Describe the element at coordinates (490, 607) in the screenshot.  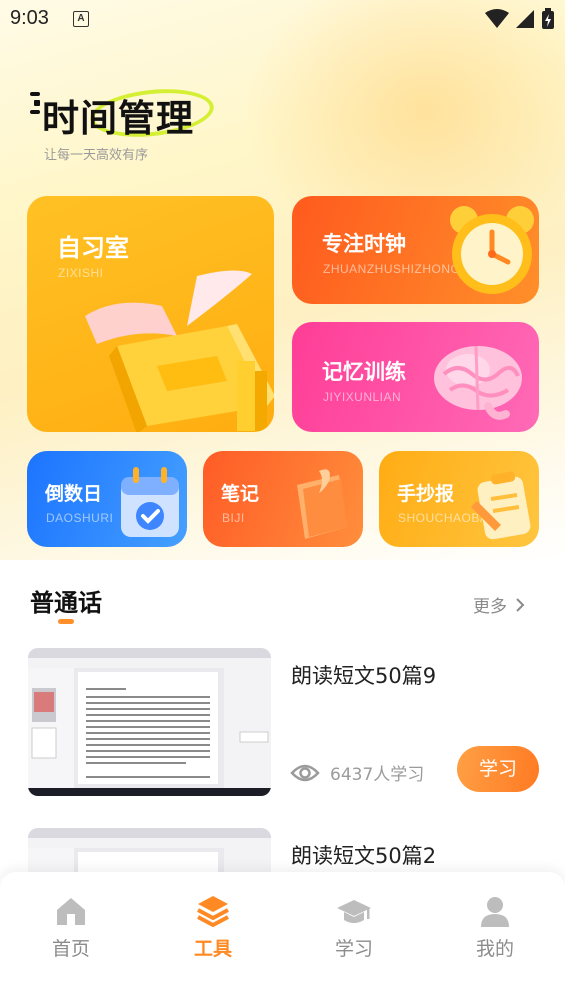
I see `more-label: 更多` at that location.